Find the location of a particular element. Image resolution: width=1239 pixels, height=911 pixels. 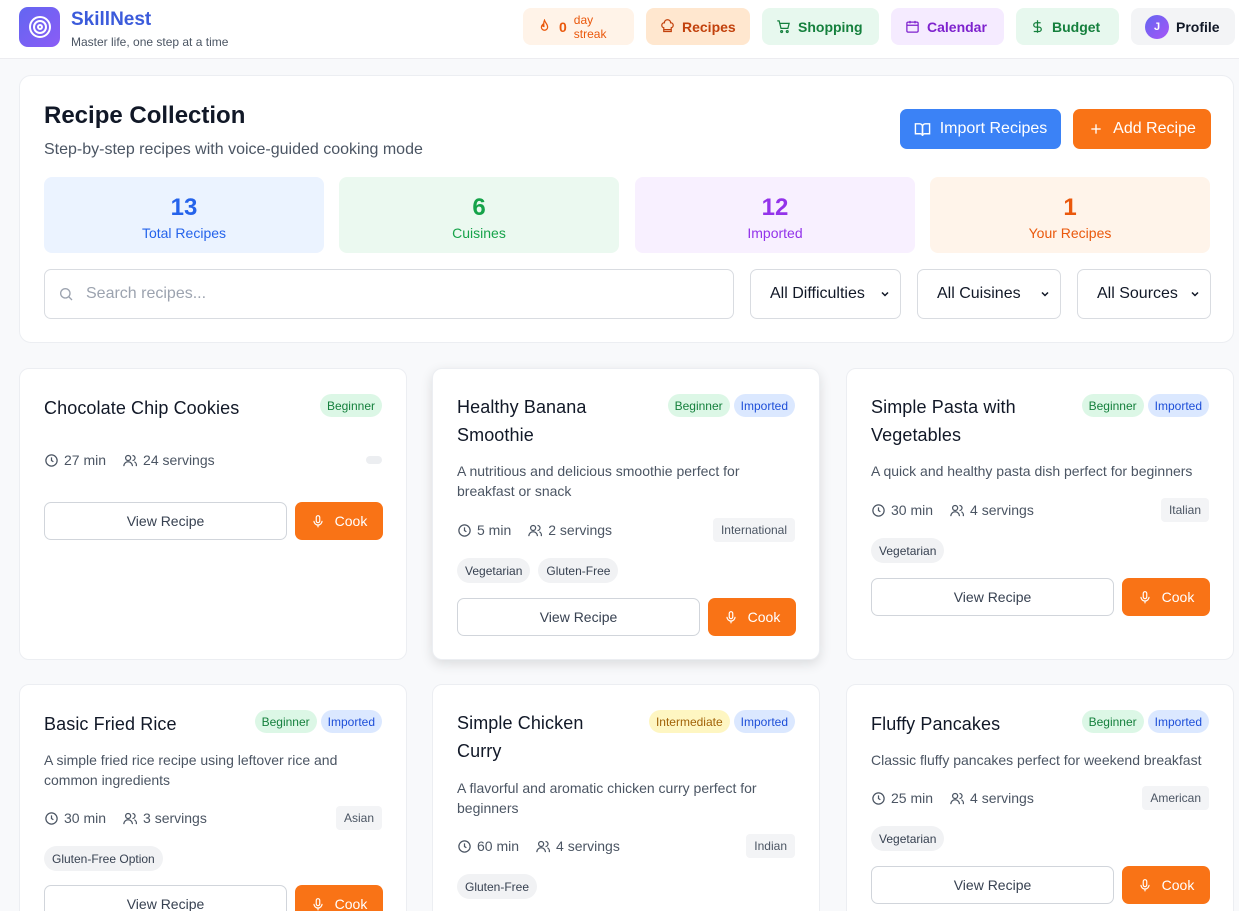

stat-label: Total Recipes is located at coordinates (184, 233).